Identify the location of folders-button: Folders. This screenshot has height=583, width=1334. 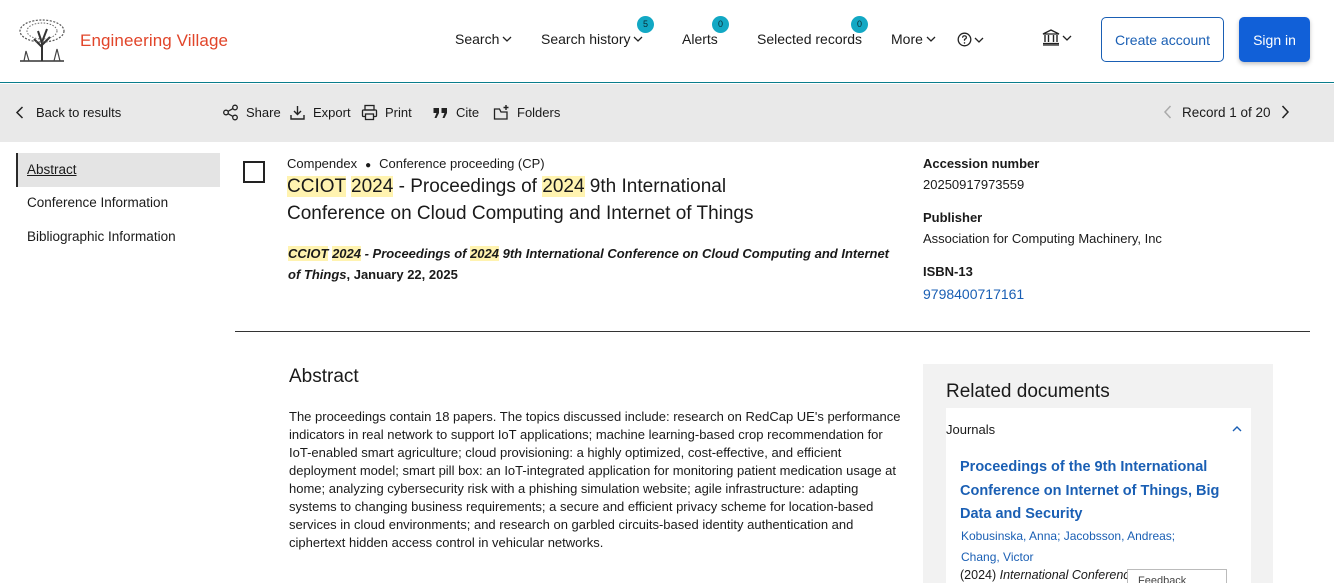
(526, 112).